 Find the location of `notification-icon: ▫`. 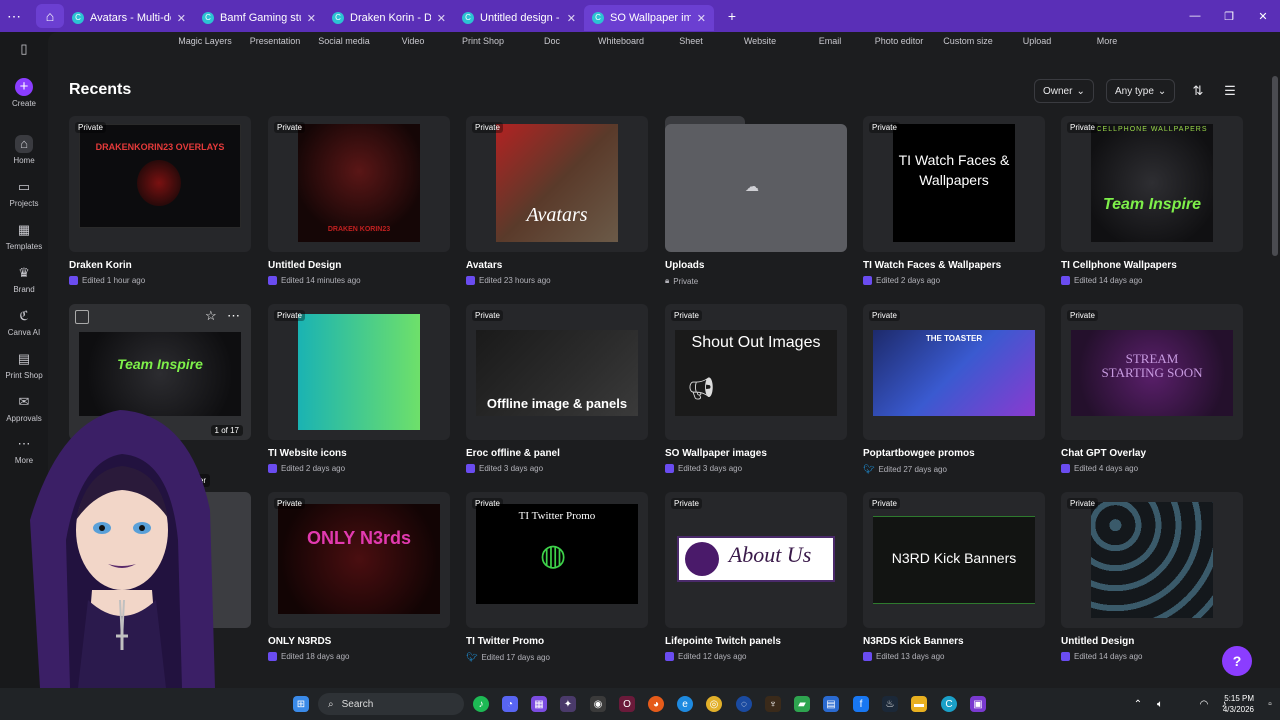

notification-icon: ▫ is located at coordinates (1270, 704).